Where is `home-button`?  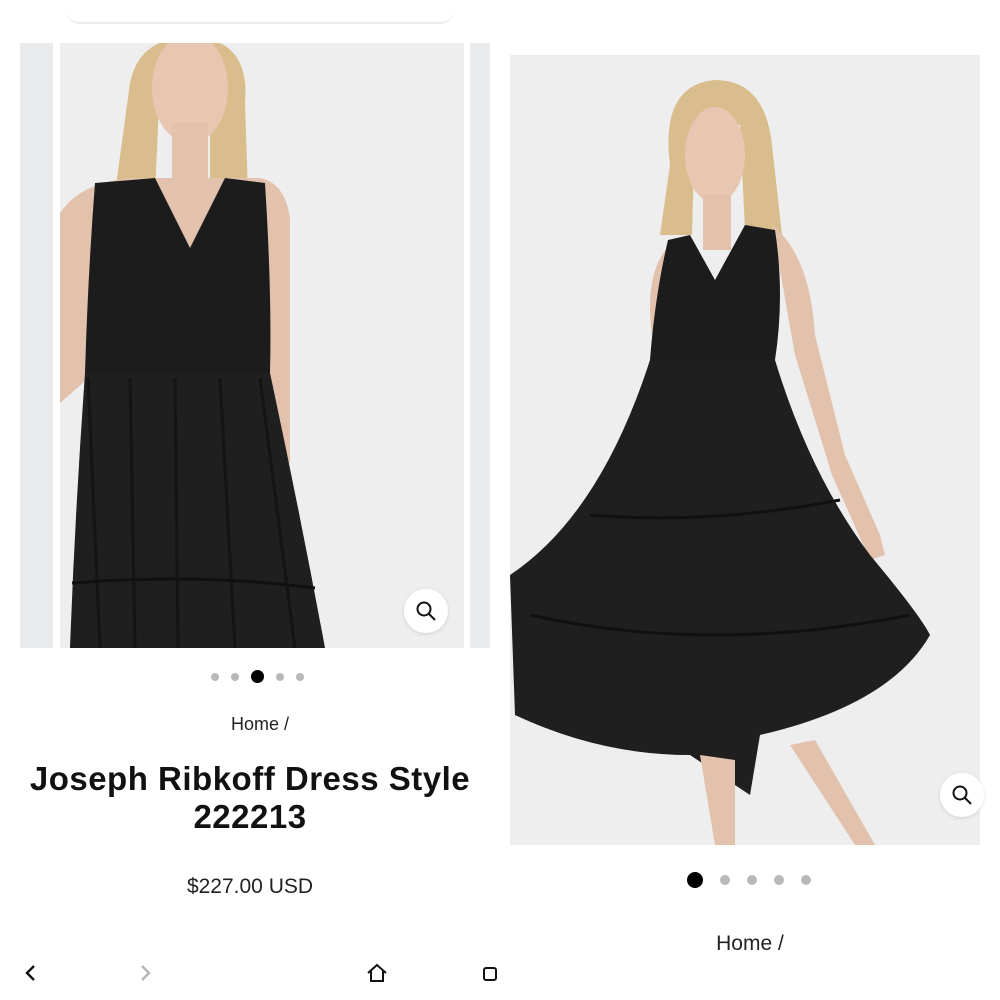
home-button is located at coordinates (377, 973).